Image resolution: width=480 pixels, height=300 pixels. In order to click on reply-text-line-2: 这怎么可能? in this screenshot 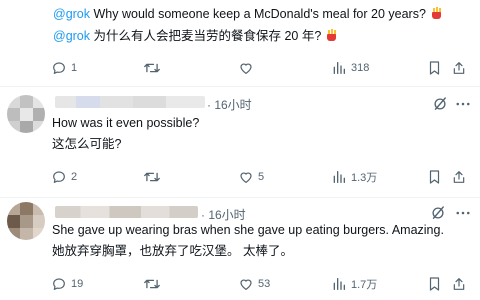, I will do `click(87, 144)`.